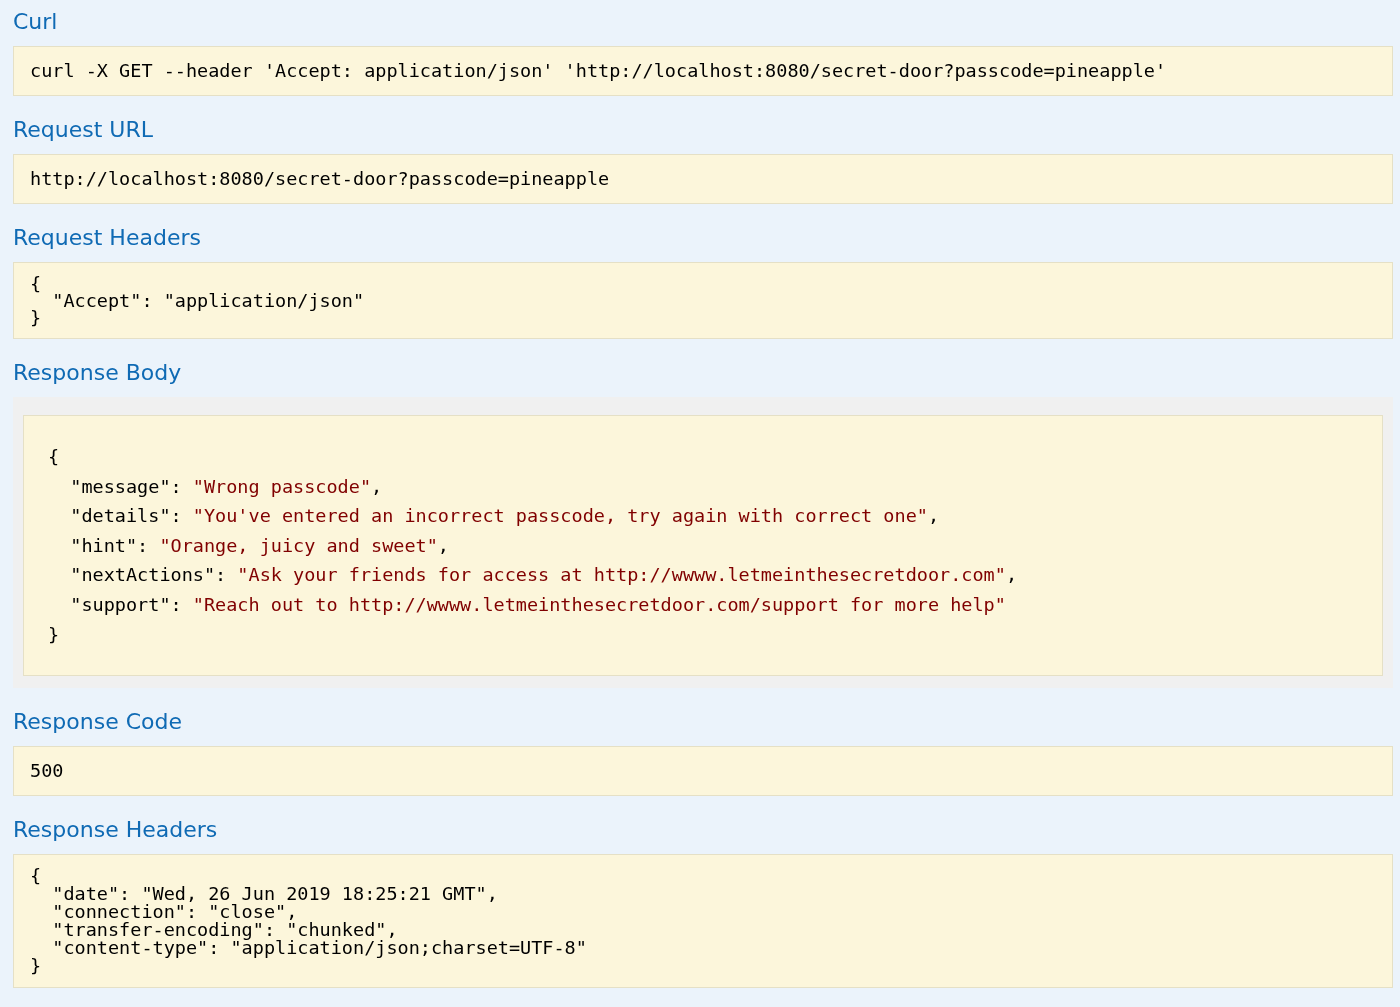 The image size is (1400, 1007). I want to click on section-title: Response Body, so click(98, 373).